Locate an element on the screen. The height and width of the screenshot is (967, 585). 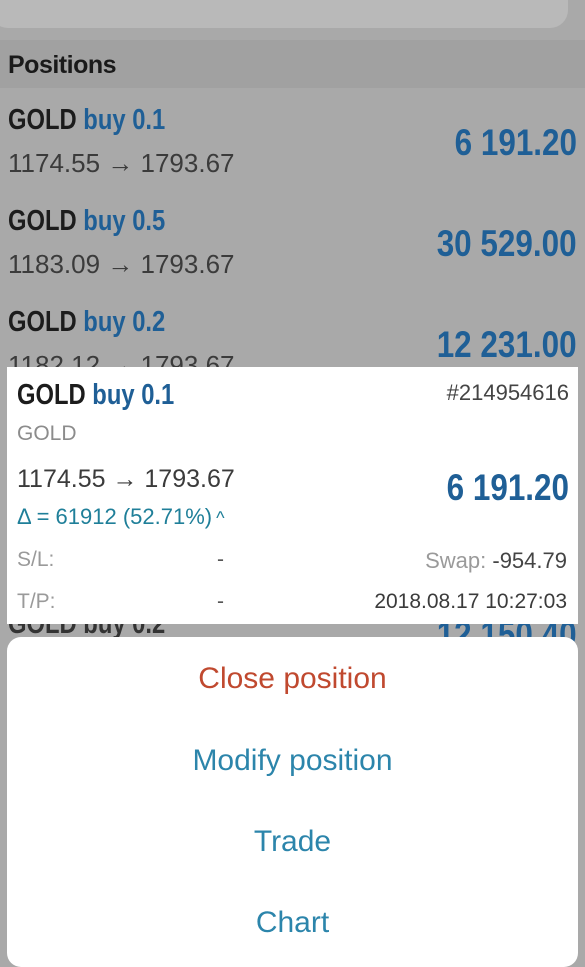
position-profit: 12 231.00 is located at coordinates (507, 344).